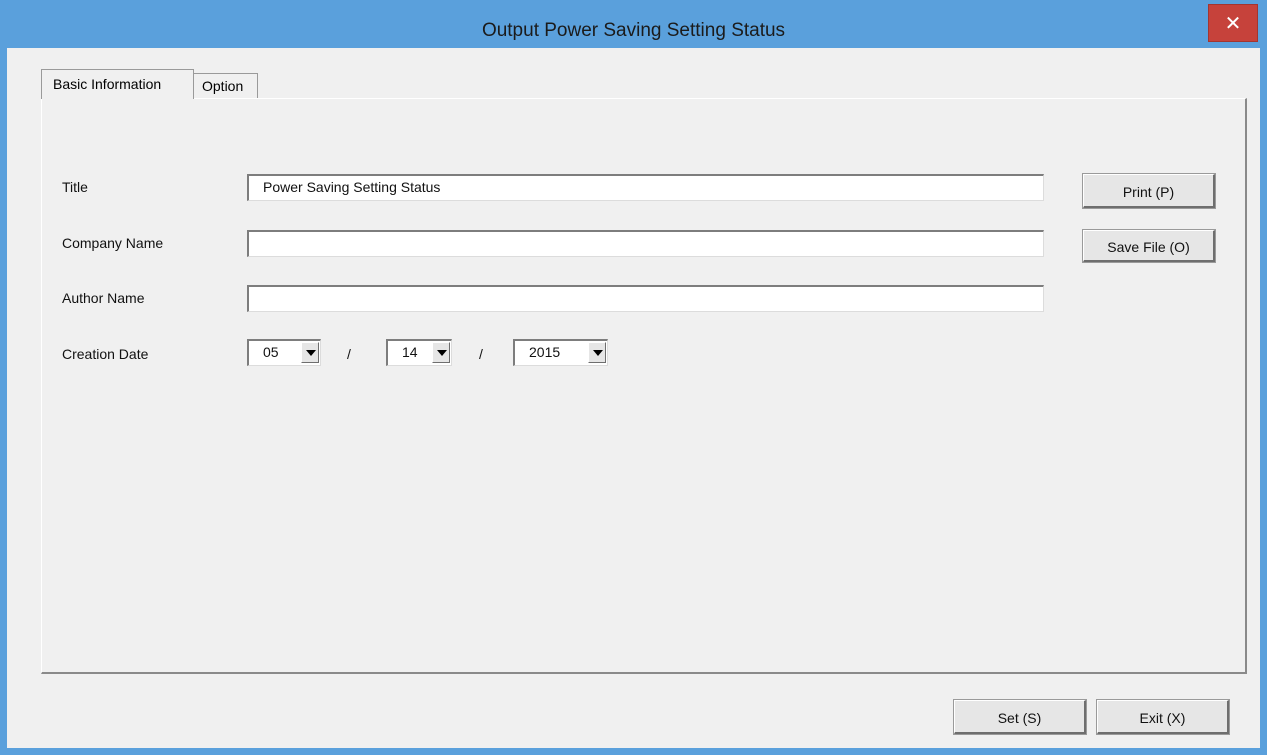 The width and height of the screenshot is (1267, 755). What do you see at coordinates (545, 352) in the screenshot?
I see `year-value: 2015` at bounding box center [545, 352].